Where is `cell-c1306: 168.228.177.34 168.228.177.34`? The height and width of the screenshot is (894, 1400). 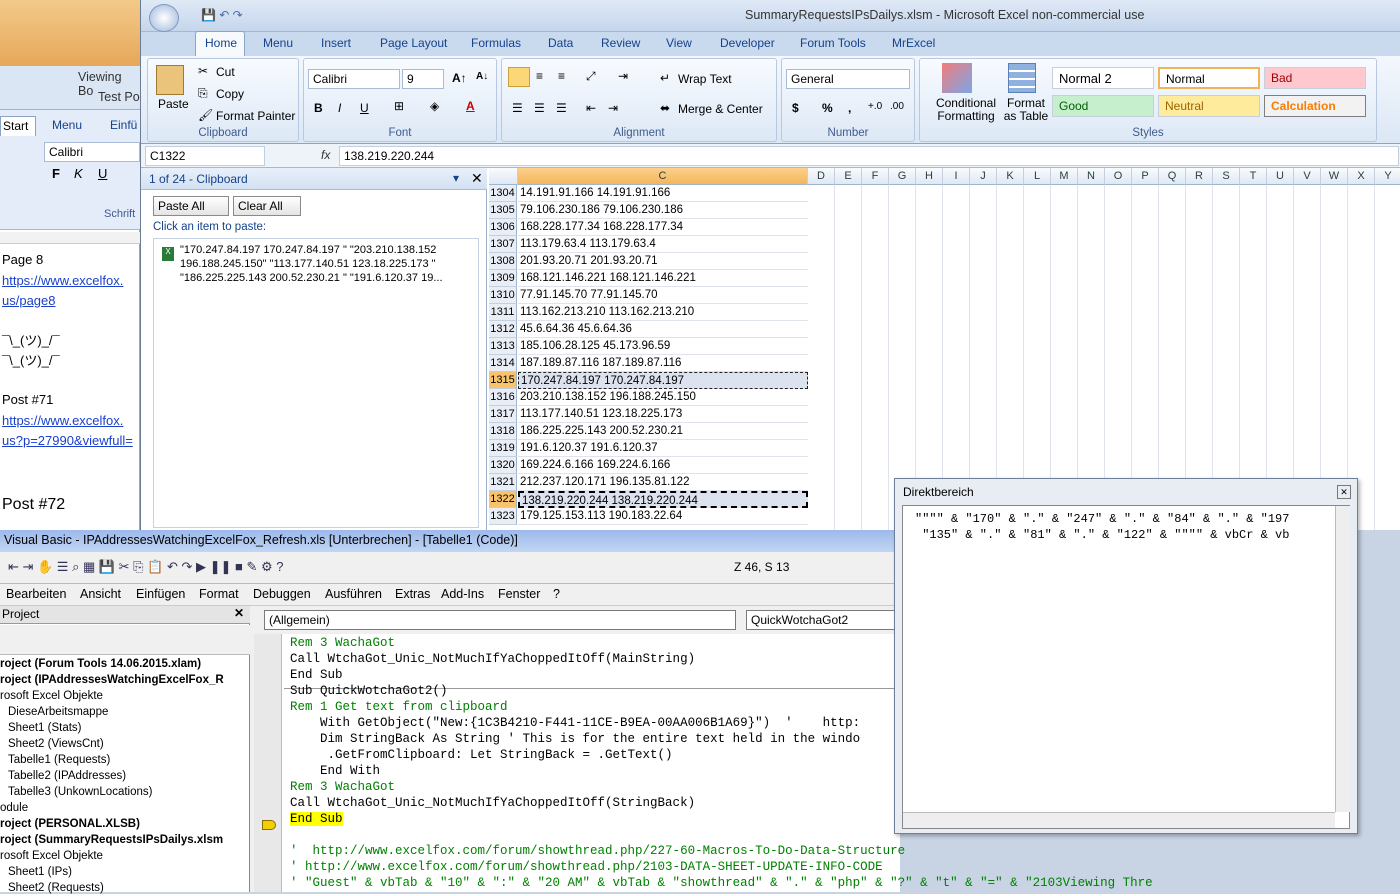 cell-c1306: 168.228.177.34 168.228.177.34 is located at coordinates (663, 227).